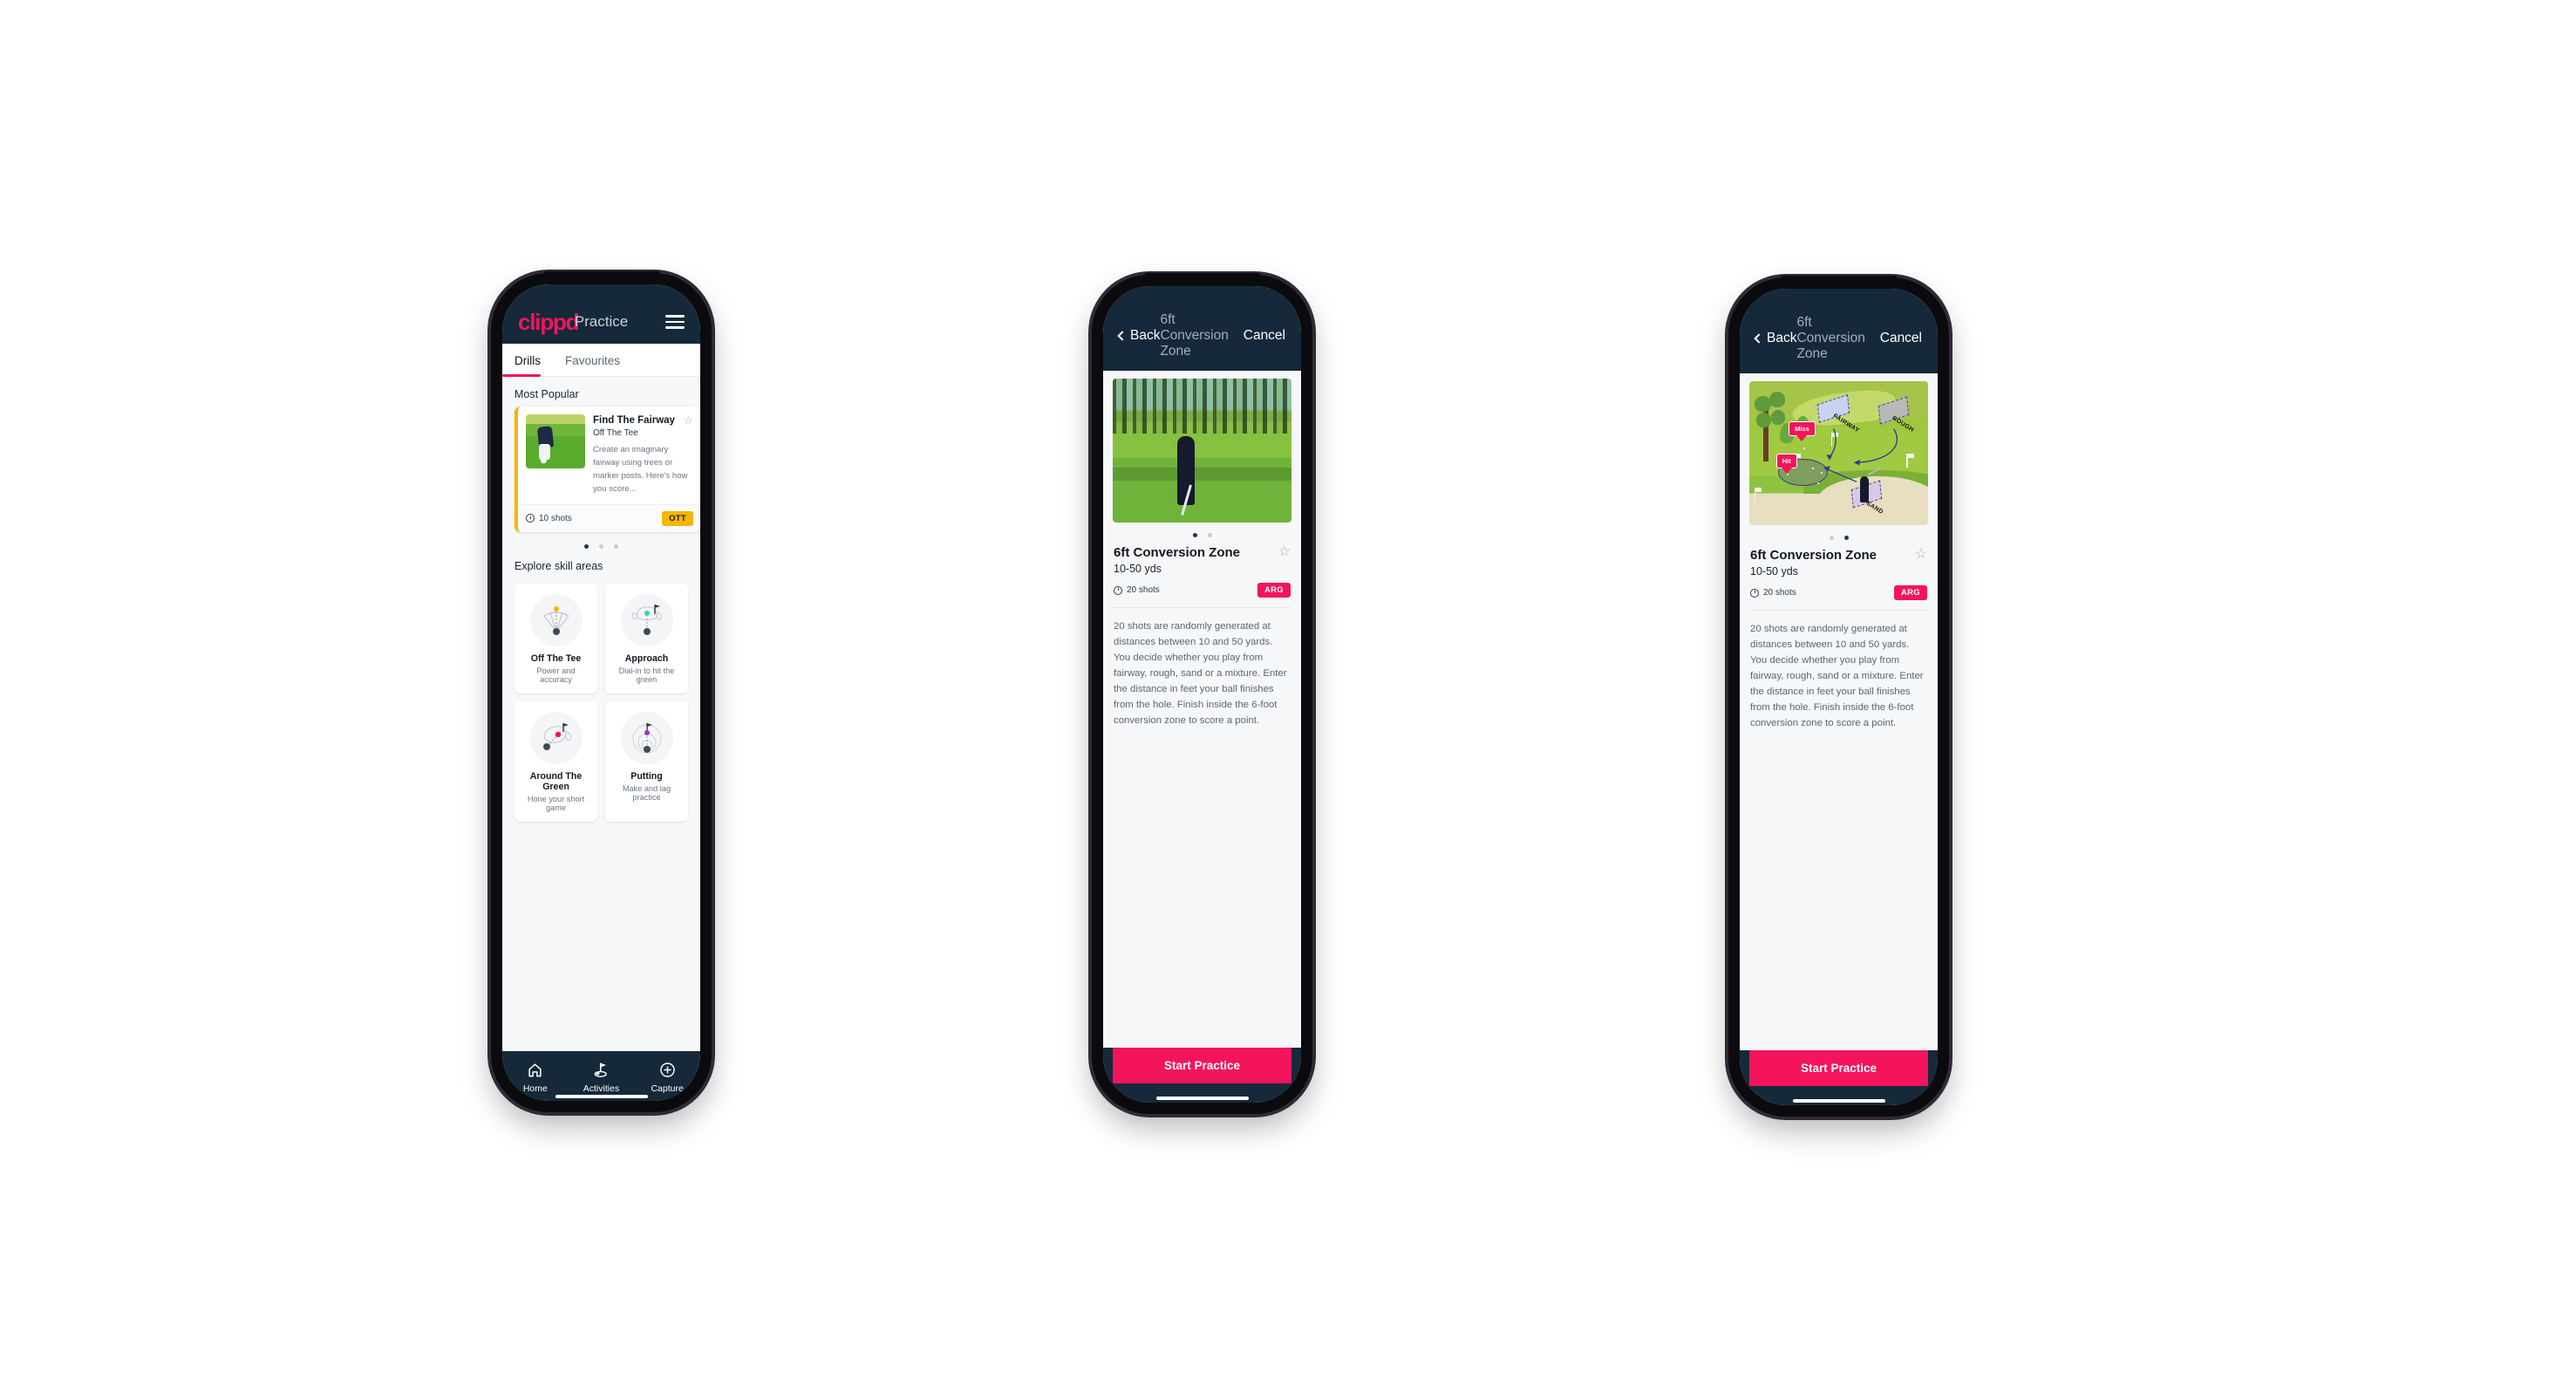  Describe the element at coordinates (668, 1088) in the screenshot. I see `nav-label: Capture` at that location.